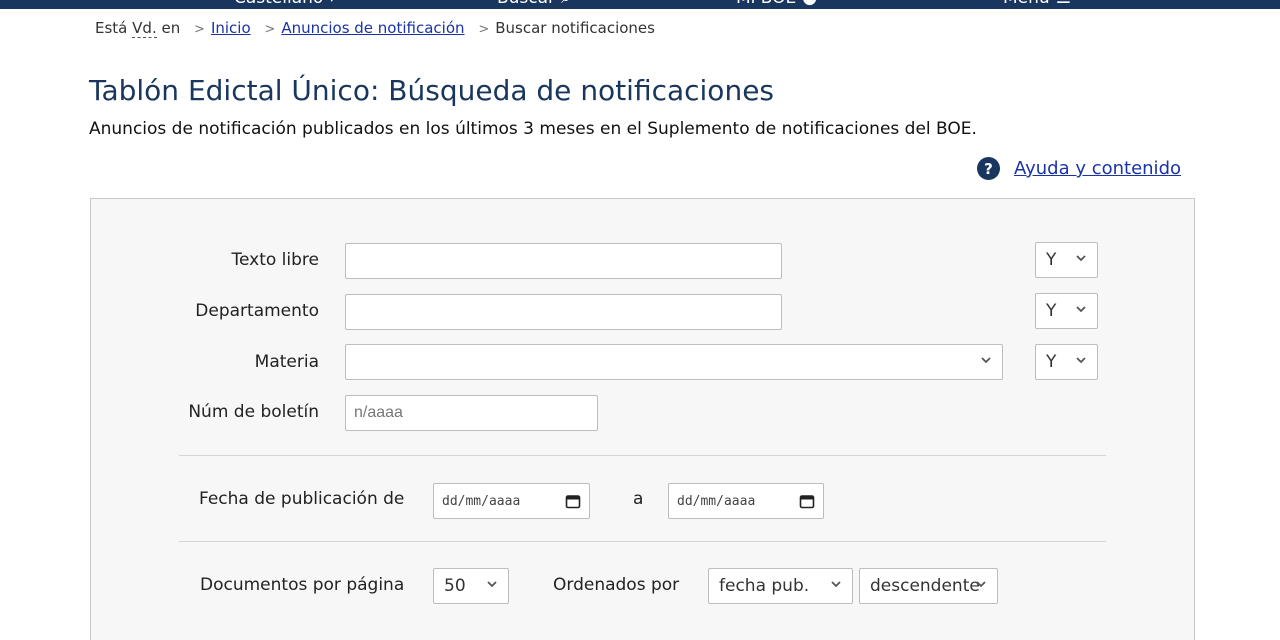 The height and width of the screenshot is (640, 1280). Describe the element at coordinates (286, 362) in the screenshot. I see `materia-label: Materia` at that location.